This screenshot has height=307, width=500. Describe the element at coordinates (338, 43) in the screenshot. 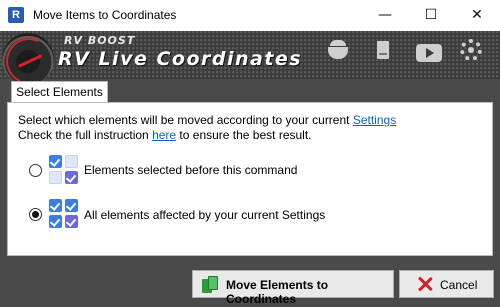

I see `chef-pot-icon` at that location.